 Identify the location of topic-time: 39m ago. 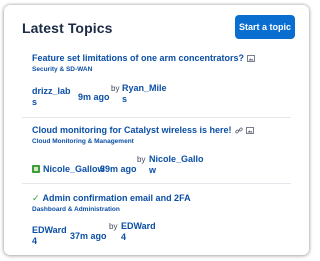
(118, 169).